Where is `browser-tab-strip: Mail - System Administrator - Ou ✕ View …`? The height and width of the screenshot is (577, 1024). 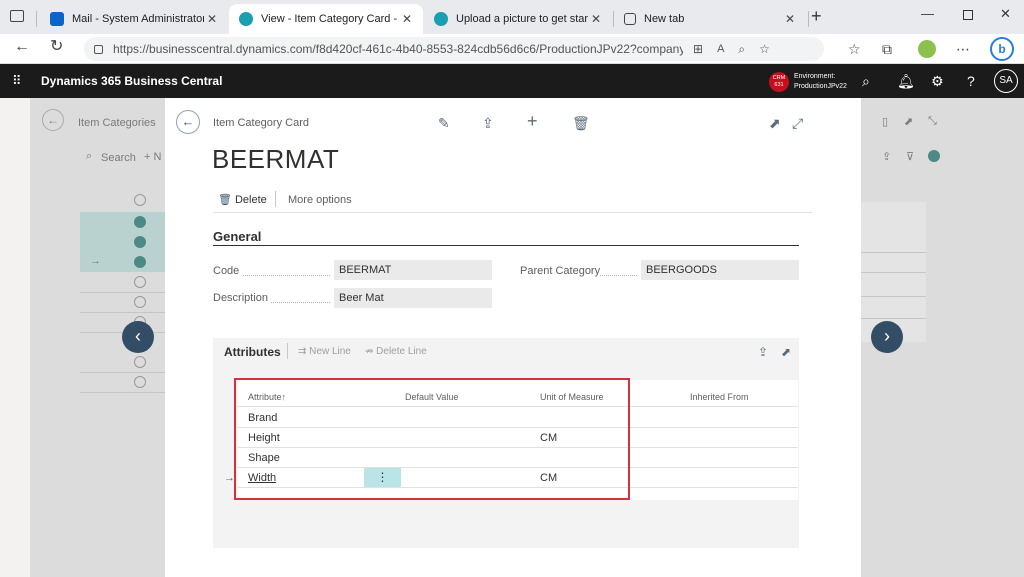 browser-tab-strip: Mail - System Administrator - Ou ✕ View … is located at coordinates (512, 17).